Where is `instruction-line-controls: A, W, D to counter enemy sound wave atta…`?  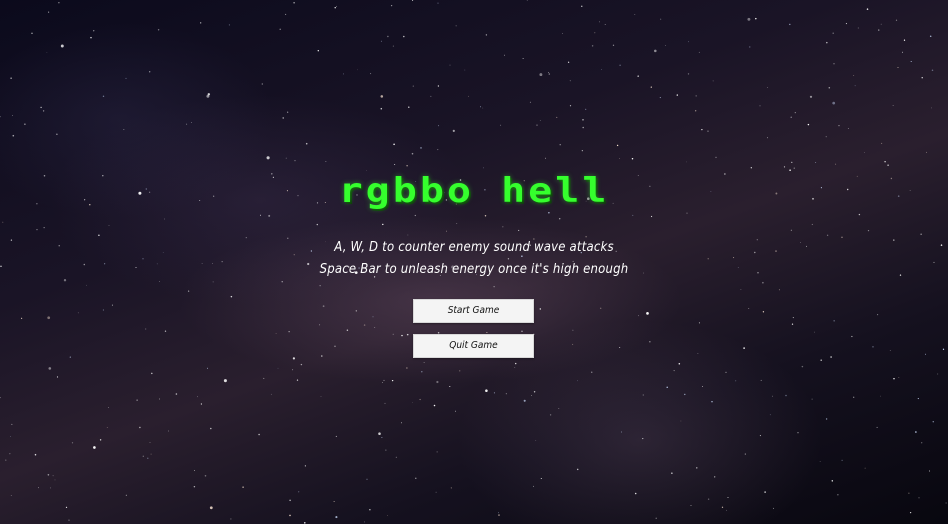 instruction-line-controls: A, W, D to counter enemy sound wave atta… is located at coordinates (474, 247).